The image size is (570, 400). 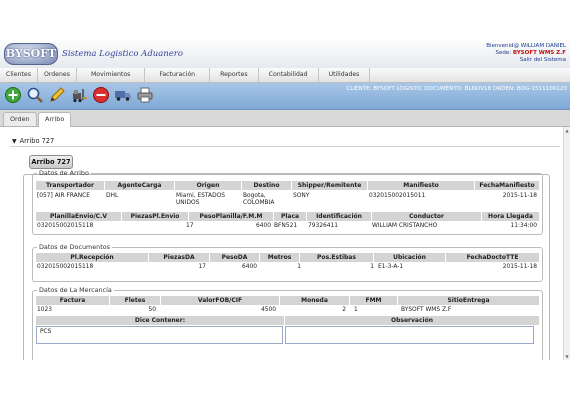 I want to click on tab-orden: Orden, so click(x=20, y=119).